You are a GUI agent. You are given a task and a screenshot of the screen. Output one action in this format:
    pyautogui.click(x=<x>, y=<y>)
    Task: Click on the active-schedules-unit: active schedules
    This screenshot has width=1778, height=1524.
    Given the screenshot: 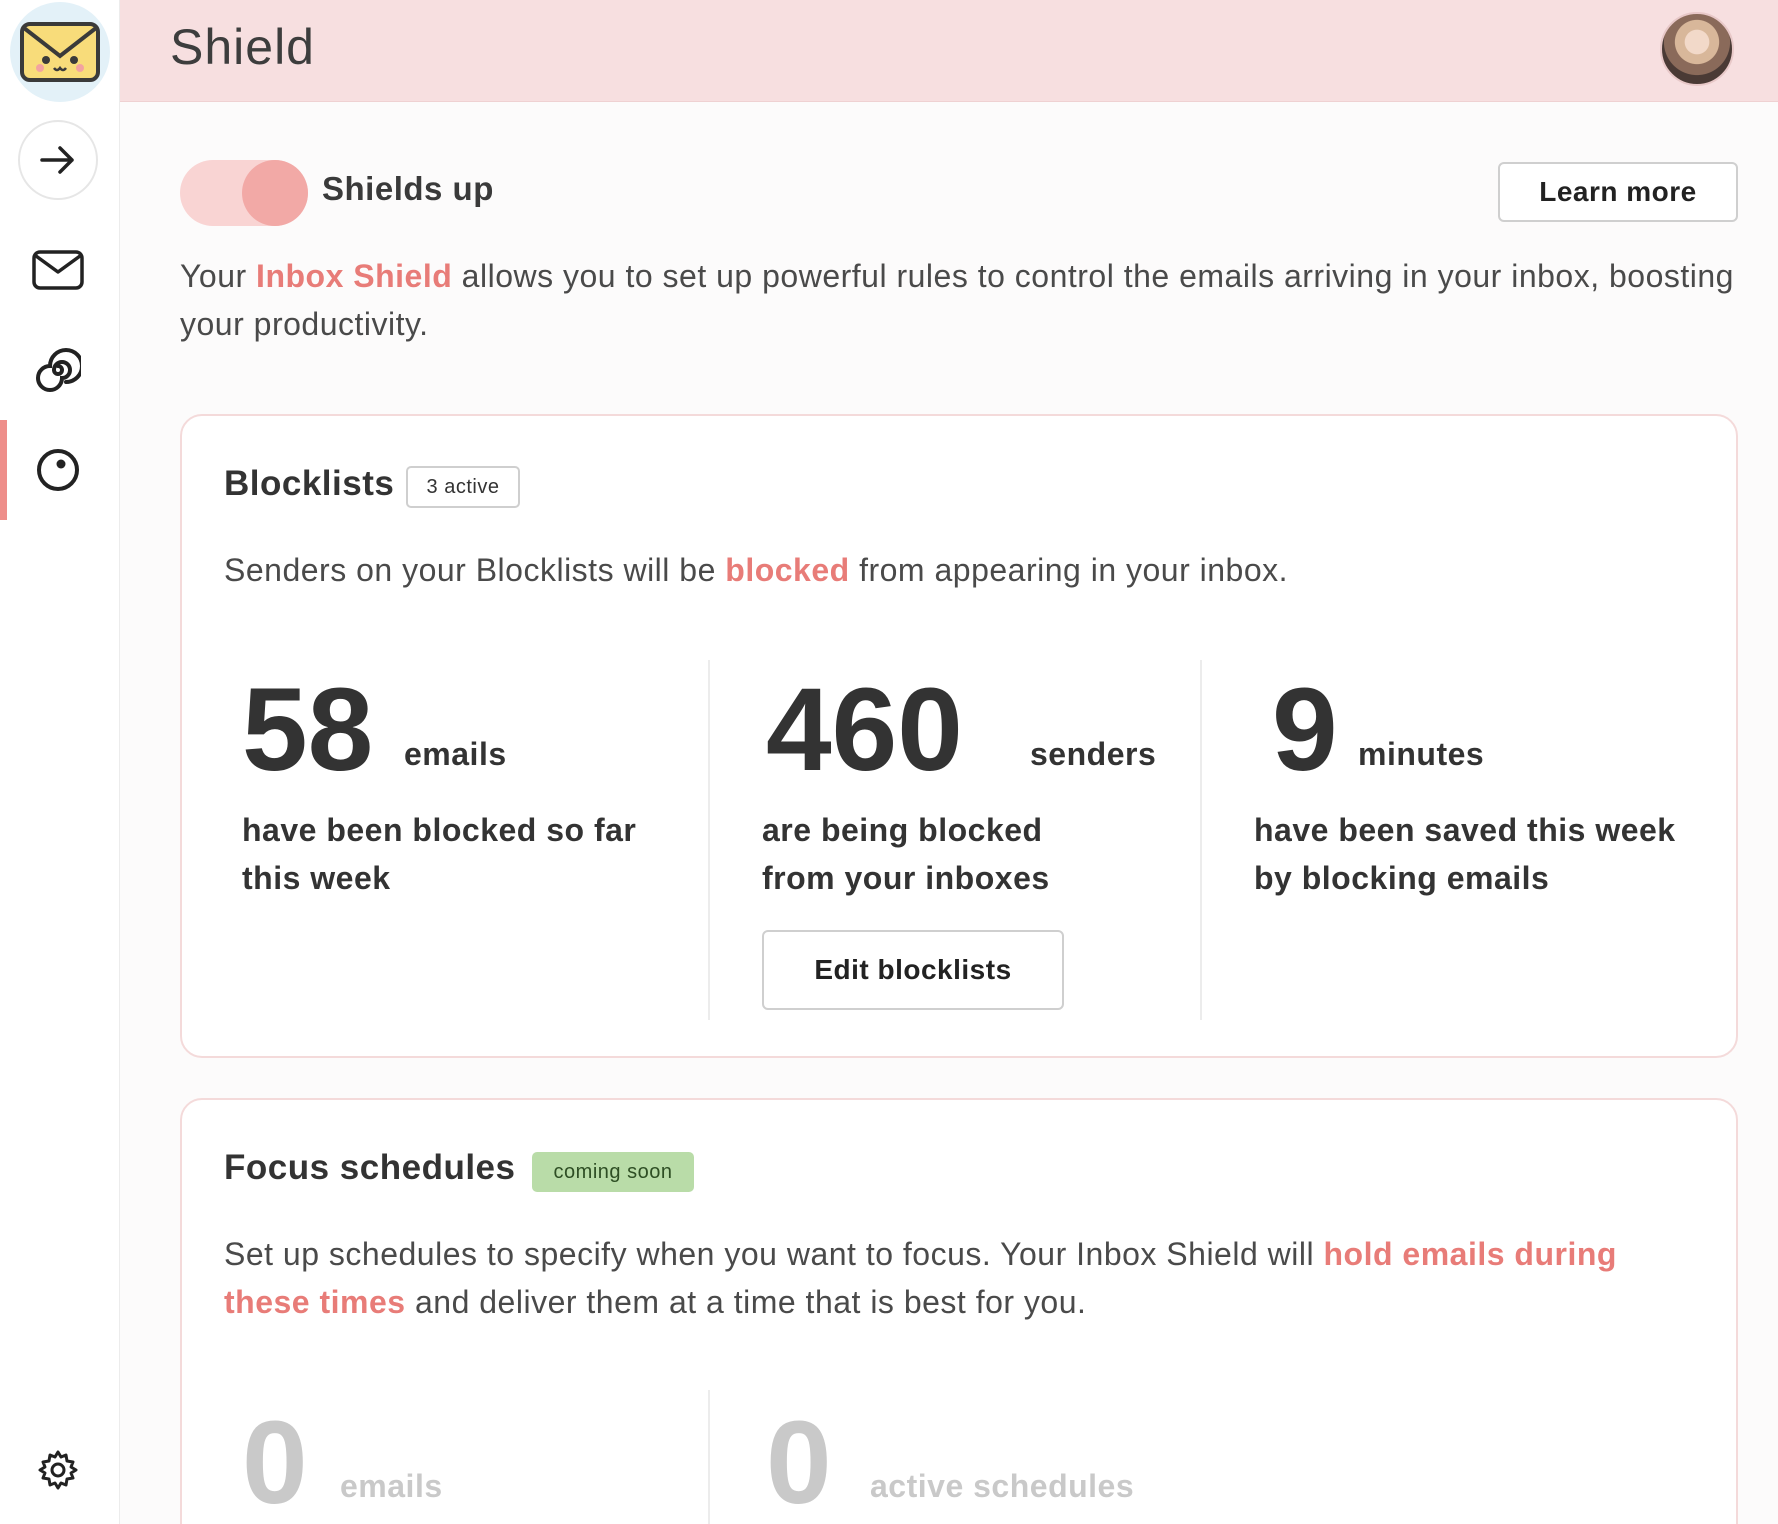 What is the action you would take?
    pyautogui.click(x=1002, y=1486)
    